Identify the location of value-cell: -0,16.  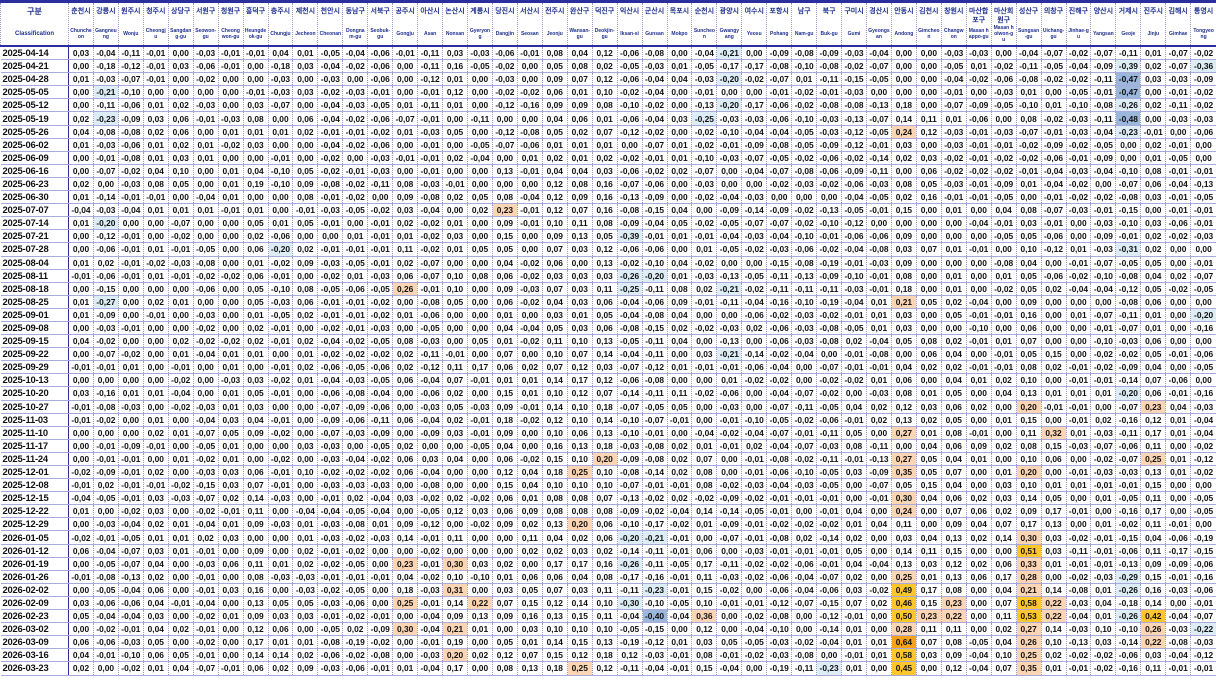
(1203, 393).